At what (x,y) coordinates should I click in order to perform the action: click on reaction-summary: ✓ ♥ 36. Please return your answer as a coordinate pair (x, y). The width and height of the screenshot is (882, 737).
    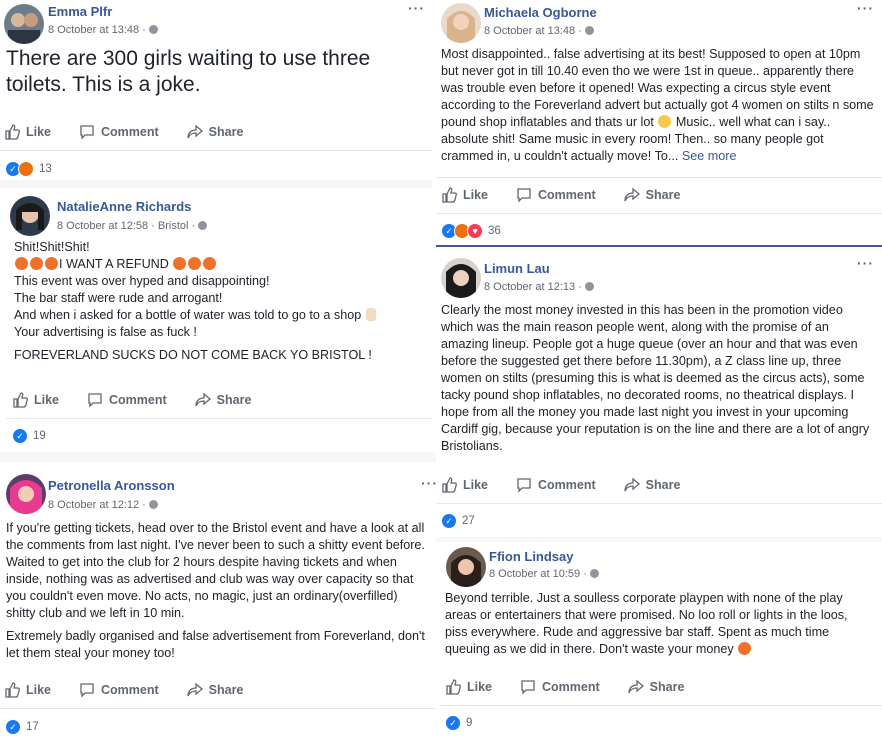
    Looking at the image, I should click on (471, 231).